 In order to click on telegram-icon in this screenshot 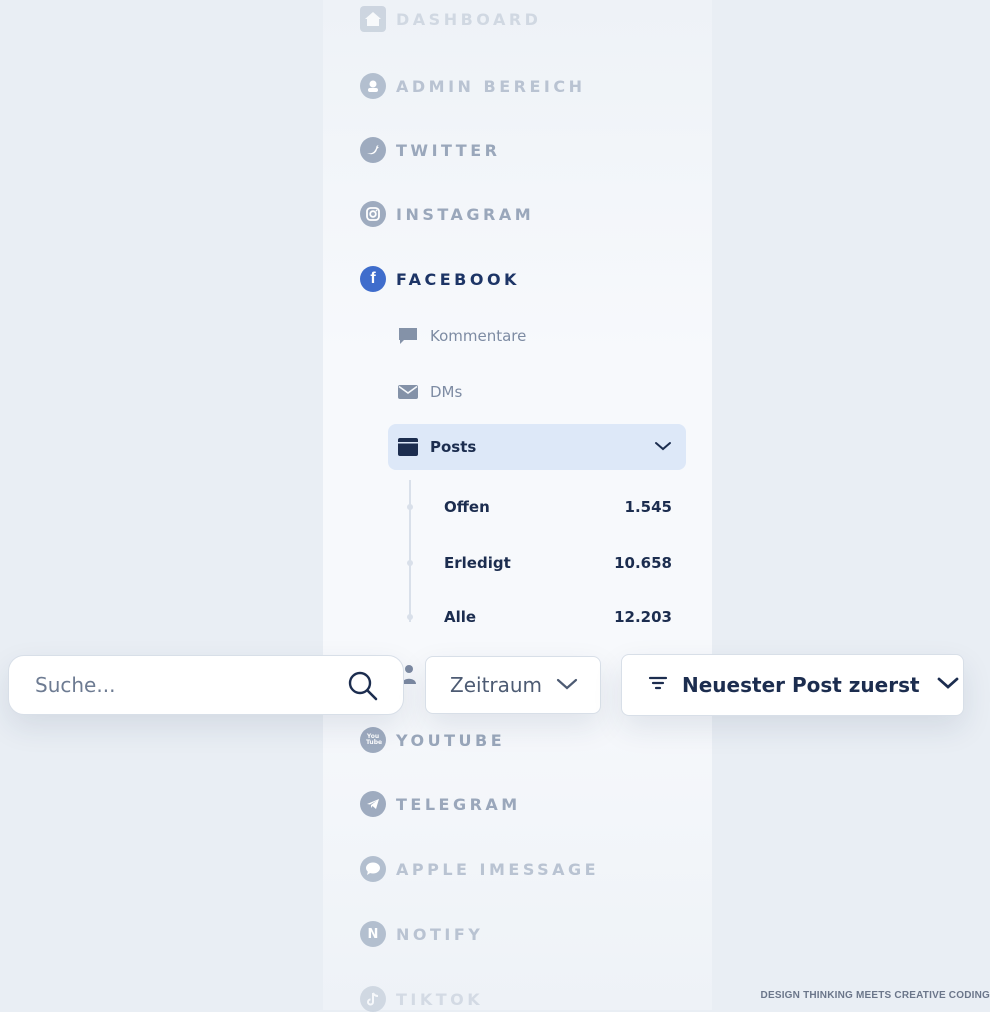, I will do `click(373, 804)`.